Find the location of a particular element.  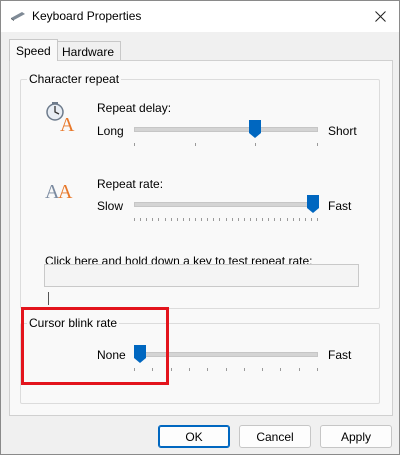

tab-speed: Speed is located at coordinates (33, 50).